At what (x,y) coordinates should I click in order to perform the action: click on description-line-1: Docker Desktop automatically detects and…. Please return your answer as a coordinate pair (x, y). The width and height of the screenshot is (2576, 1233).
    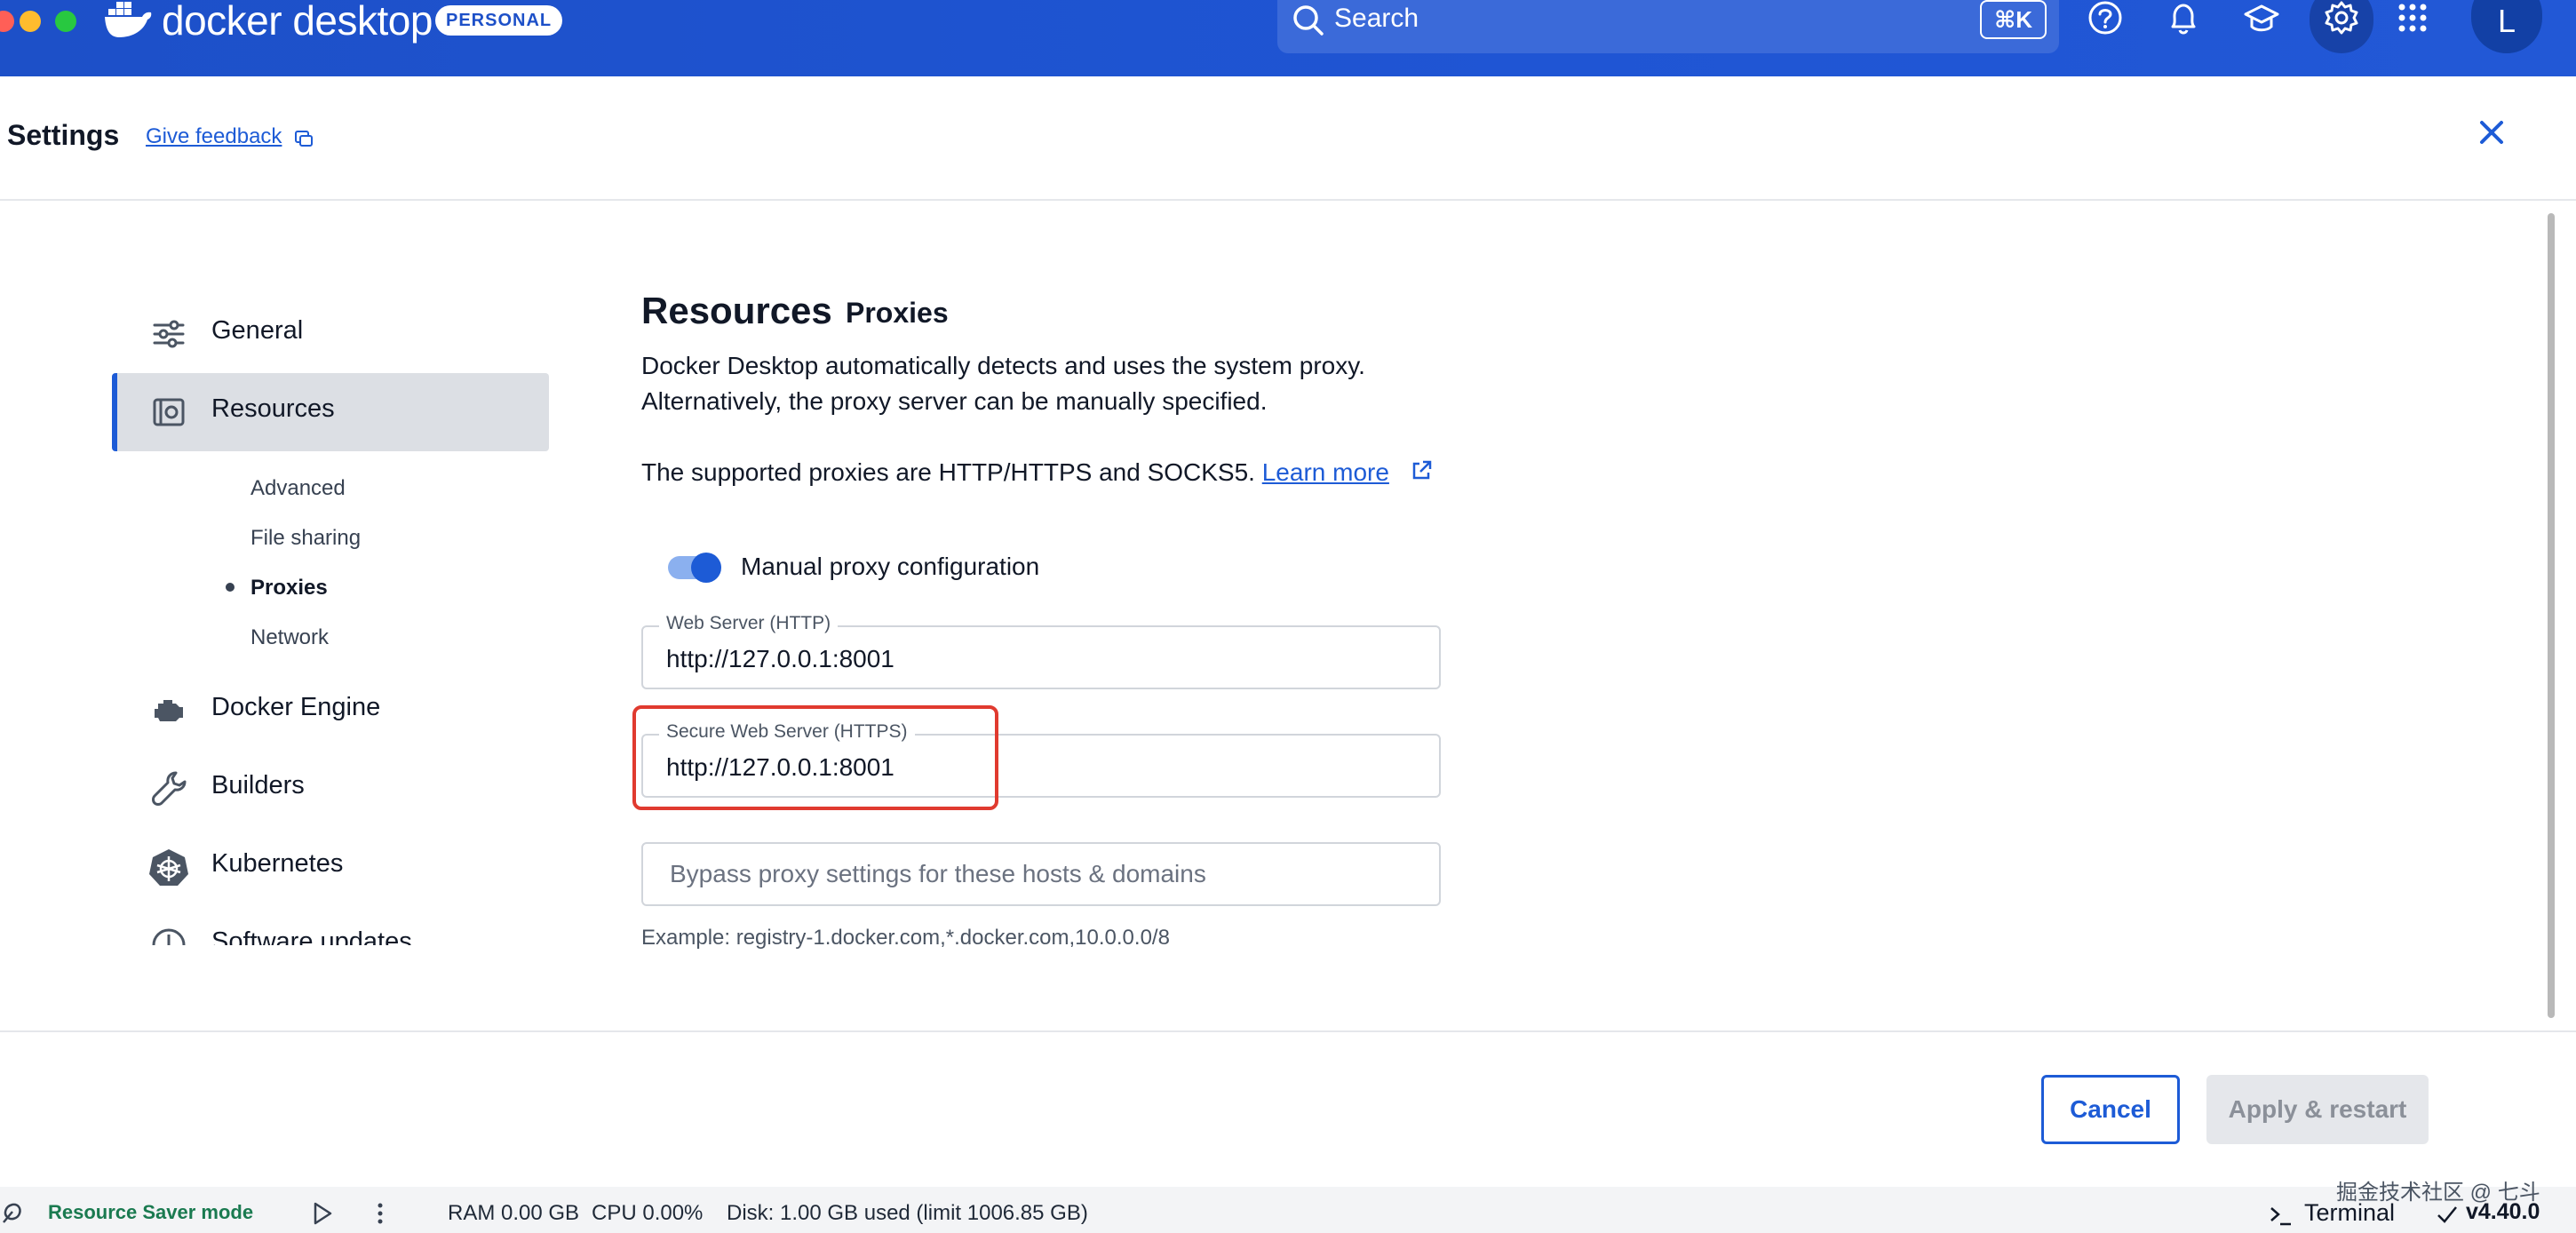
    Looking at the image, I should click on (1003, 365).